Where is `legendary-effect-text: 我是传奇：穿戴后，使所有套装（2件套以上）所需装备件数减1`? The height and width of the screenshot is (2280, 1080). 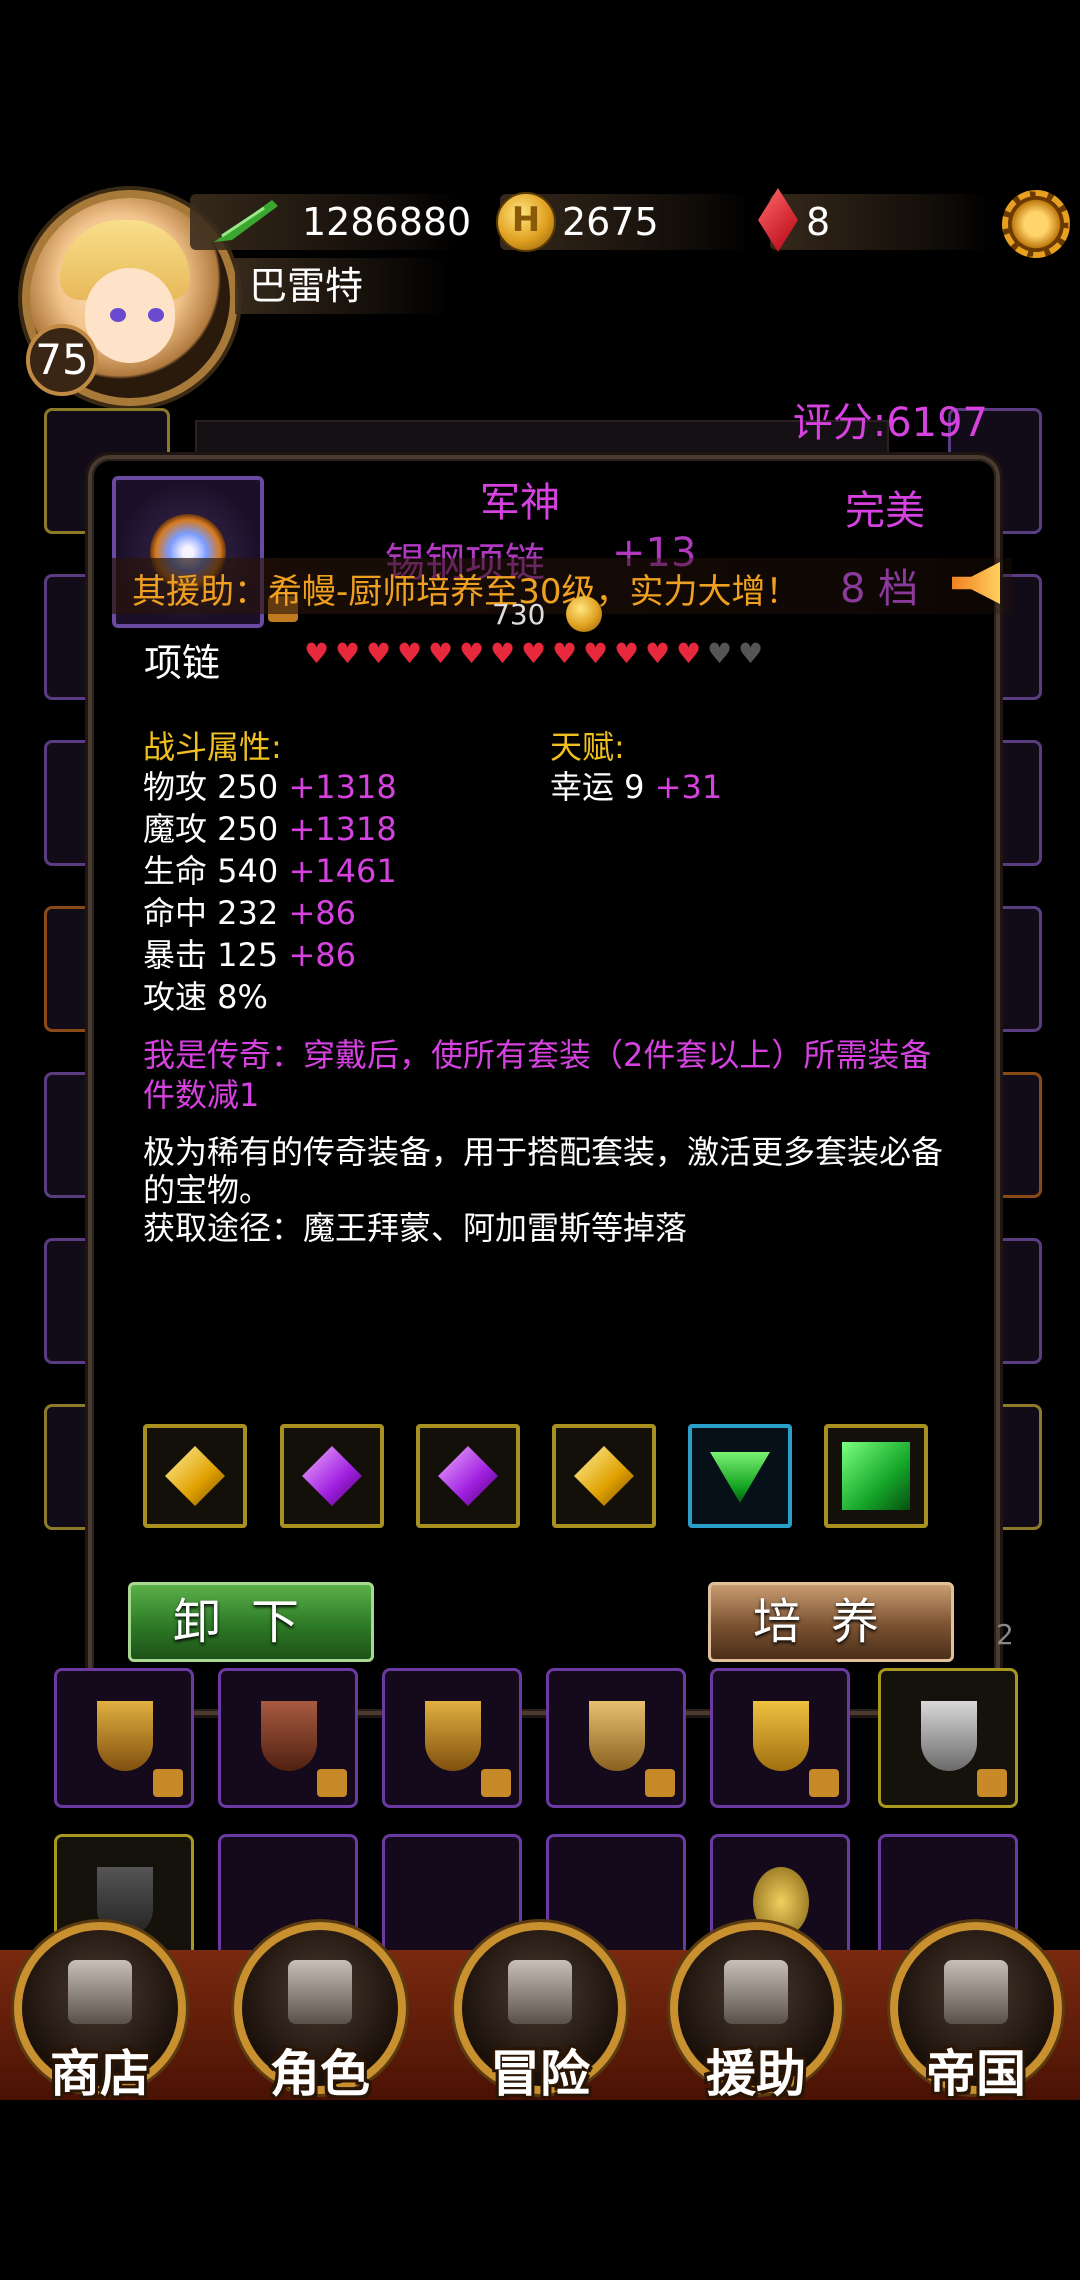
legendary-effect-text: 我是传奇：穿戴后，使所有套装（2件套以上）所需装备件数减1 is located at coordinates (537, 1075).